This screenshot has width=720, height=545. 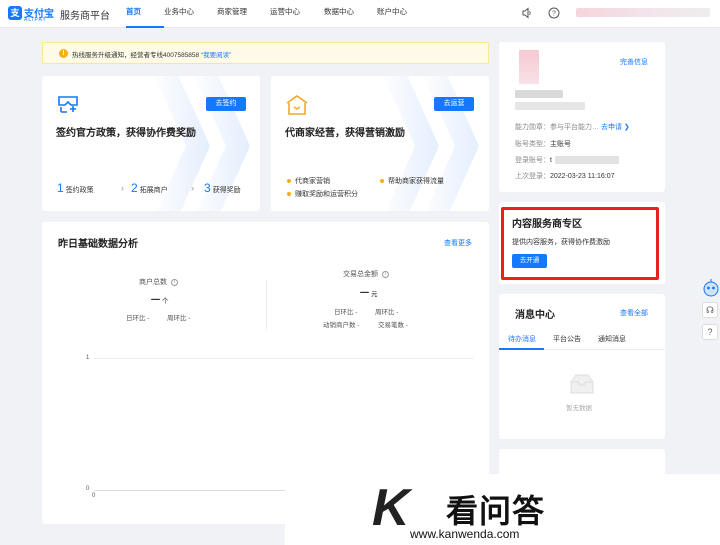 What do you see at coordinates (454, 104) in the screenshot?
I see `operate-button: 去运营` at bounding box center [454, 104].